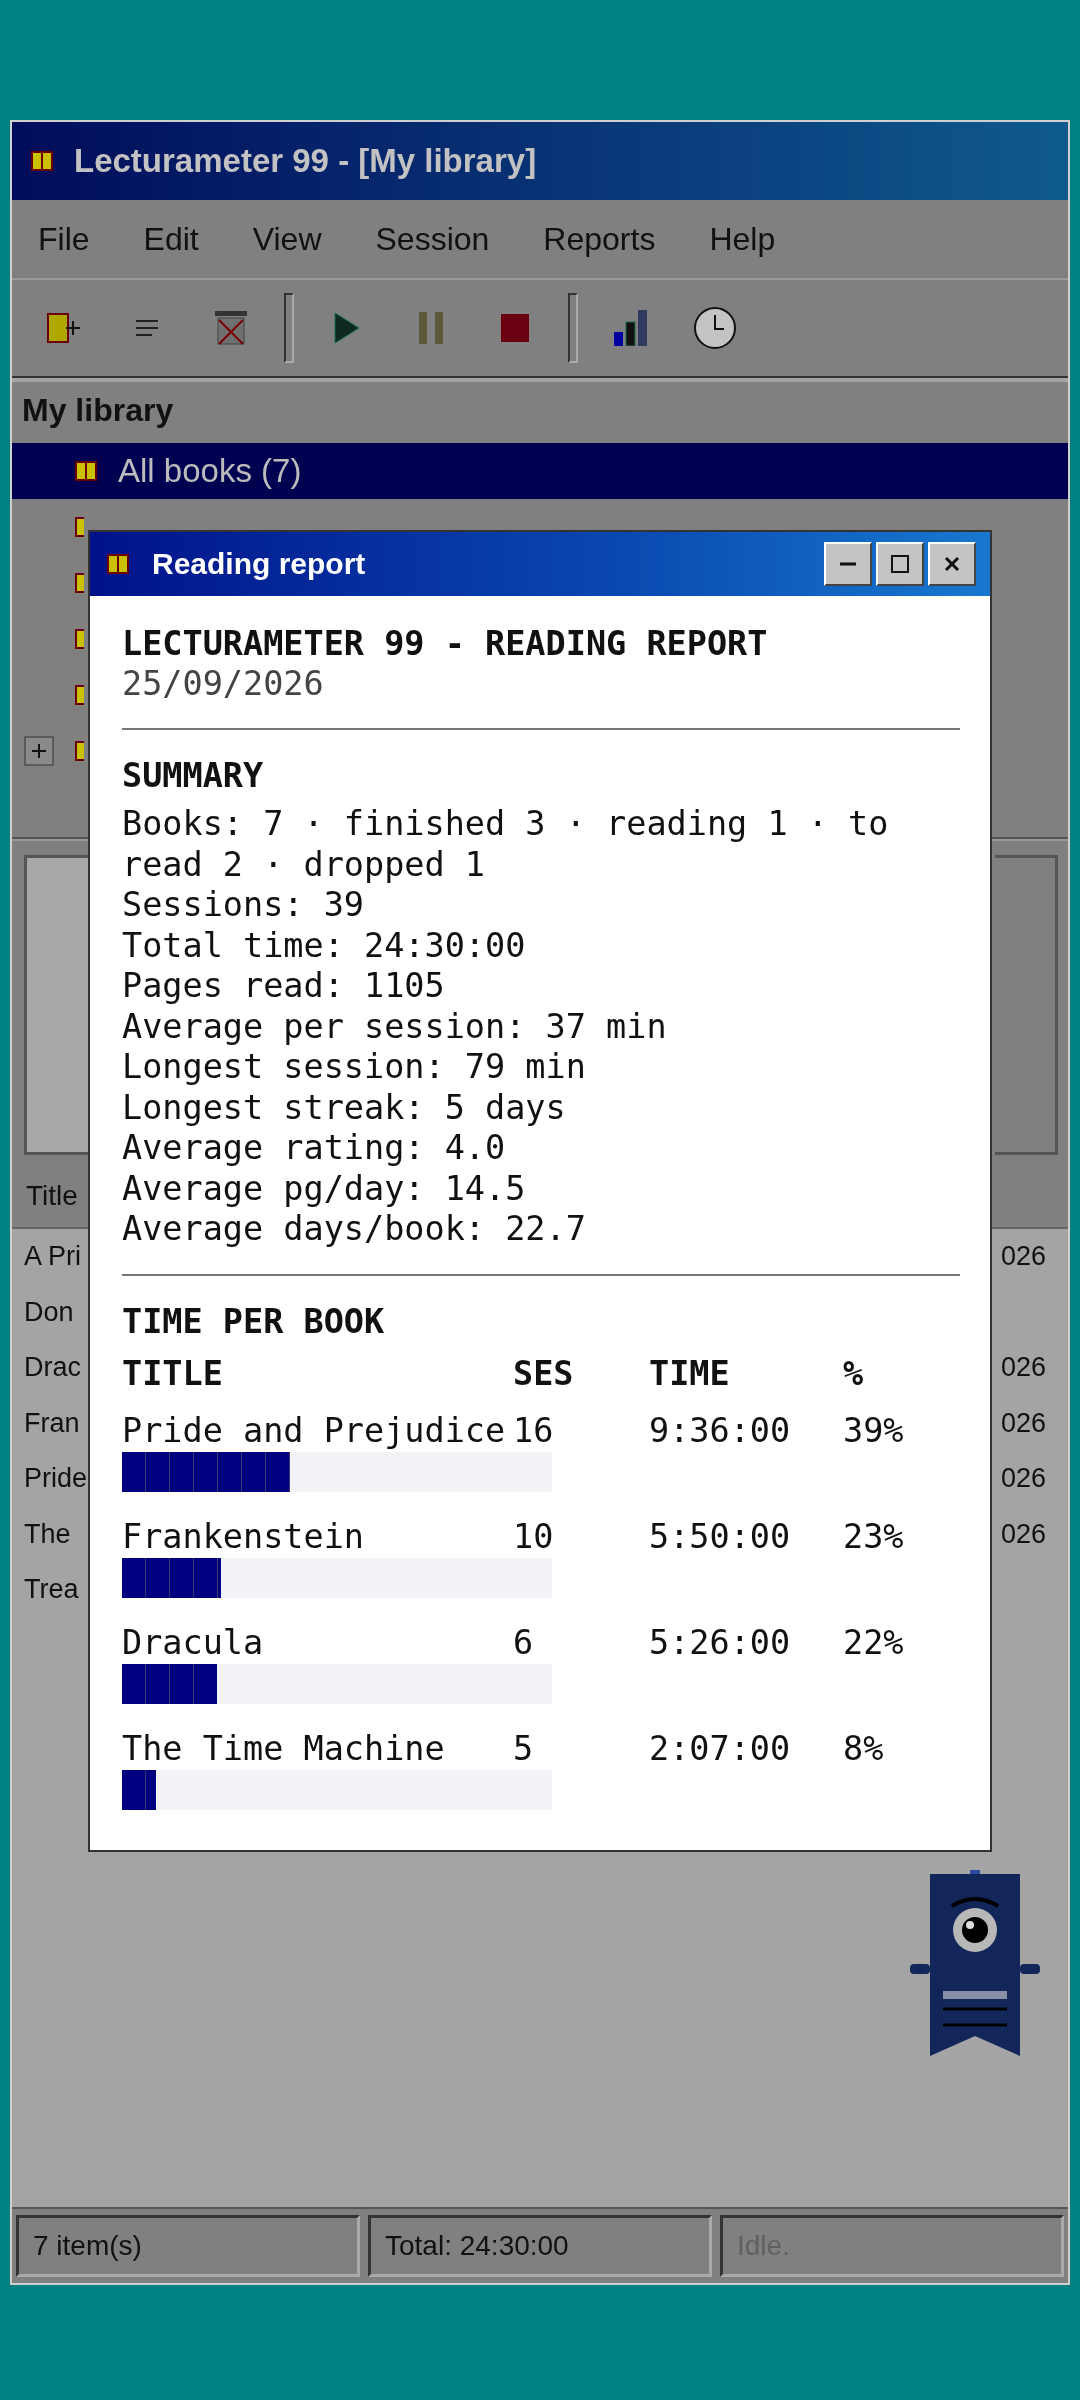 This screenshot has width=1080, height=2400. Describe the element at coordinates (534, 1430) in the screenshot. I see `table-cell-text: 16` at that location.